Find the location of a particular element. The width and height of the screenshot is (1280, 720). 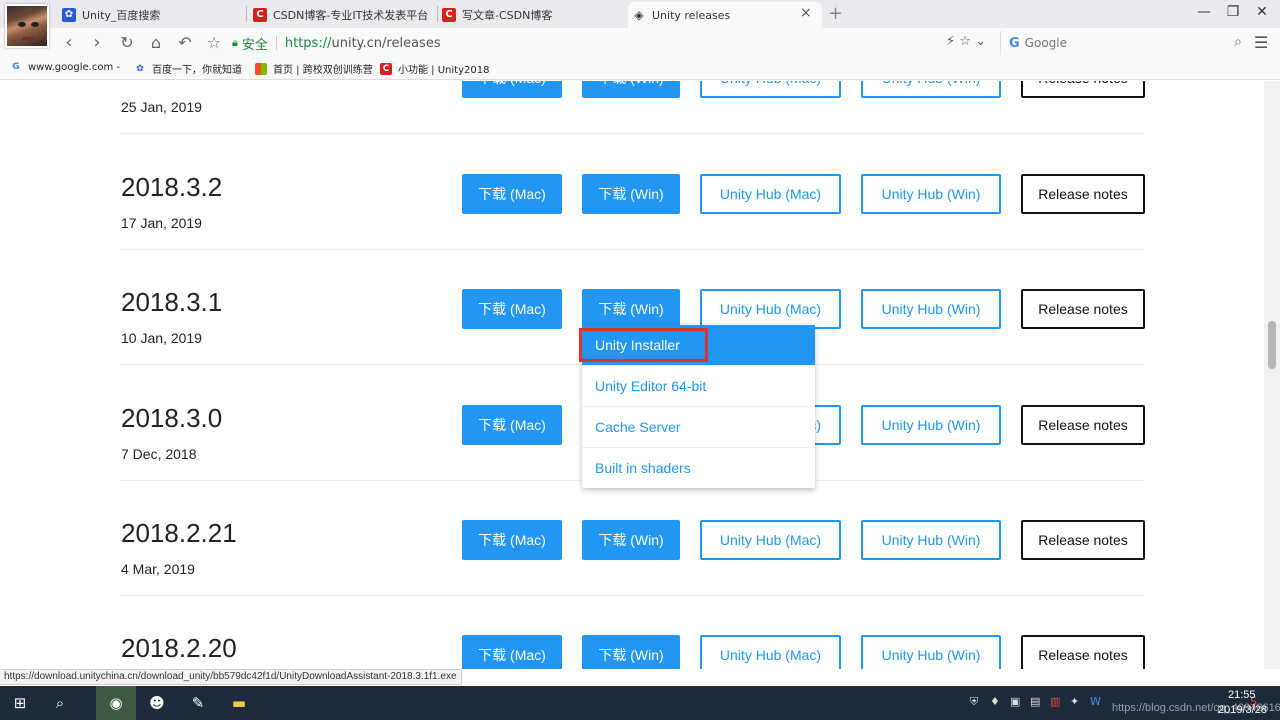

lightning-icon: ⚡ is located at coordinates (950, 41).